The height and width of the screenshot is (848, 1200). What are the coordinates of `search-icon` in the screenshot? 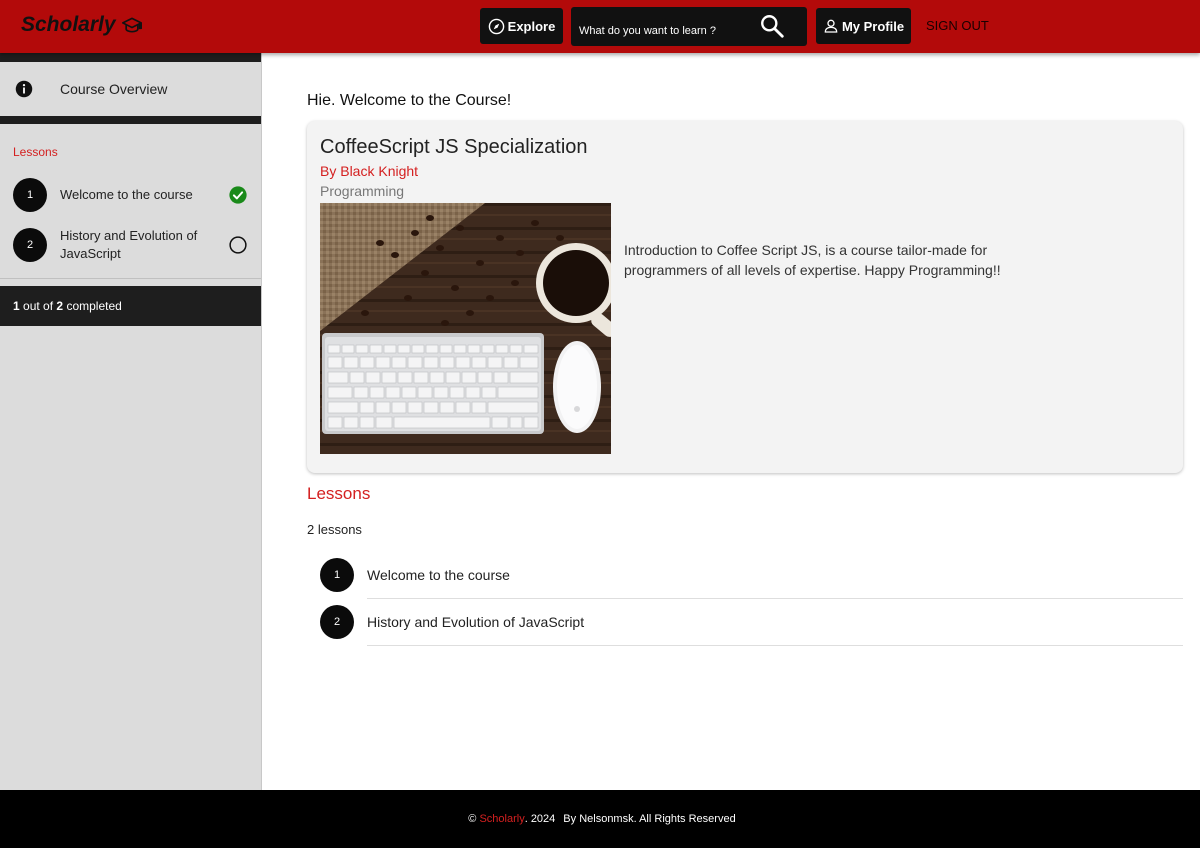 It's located at (772, 26).